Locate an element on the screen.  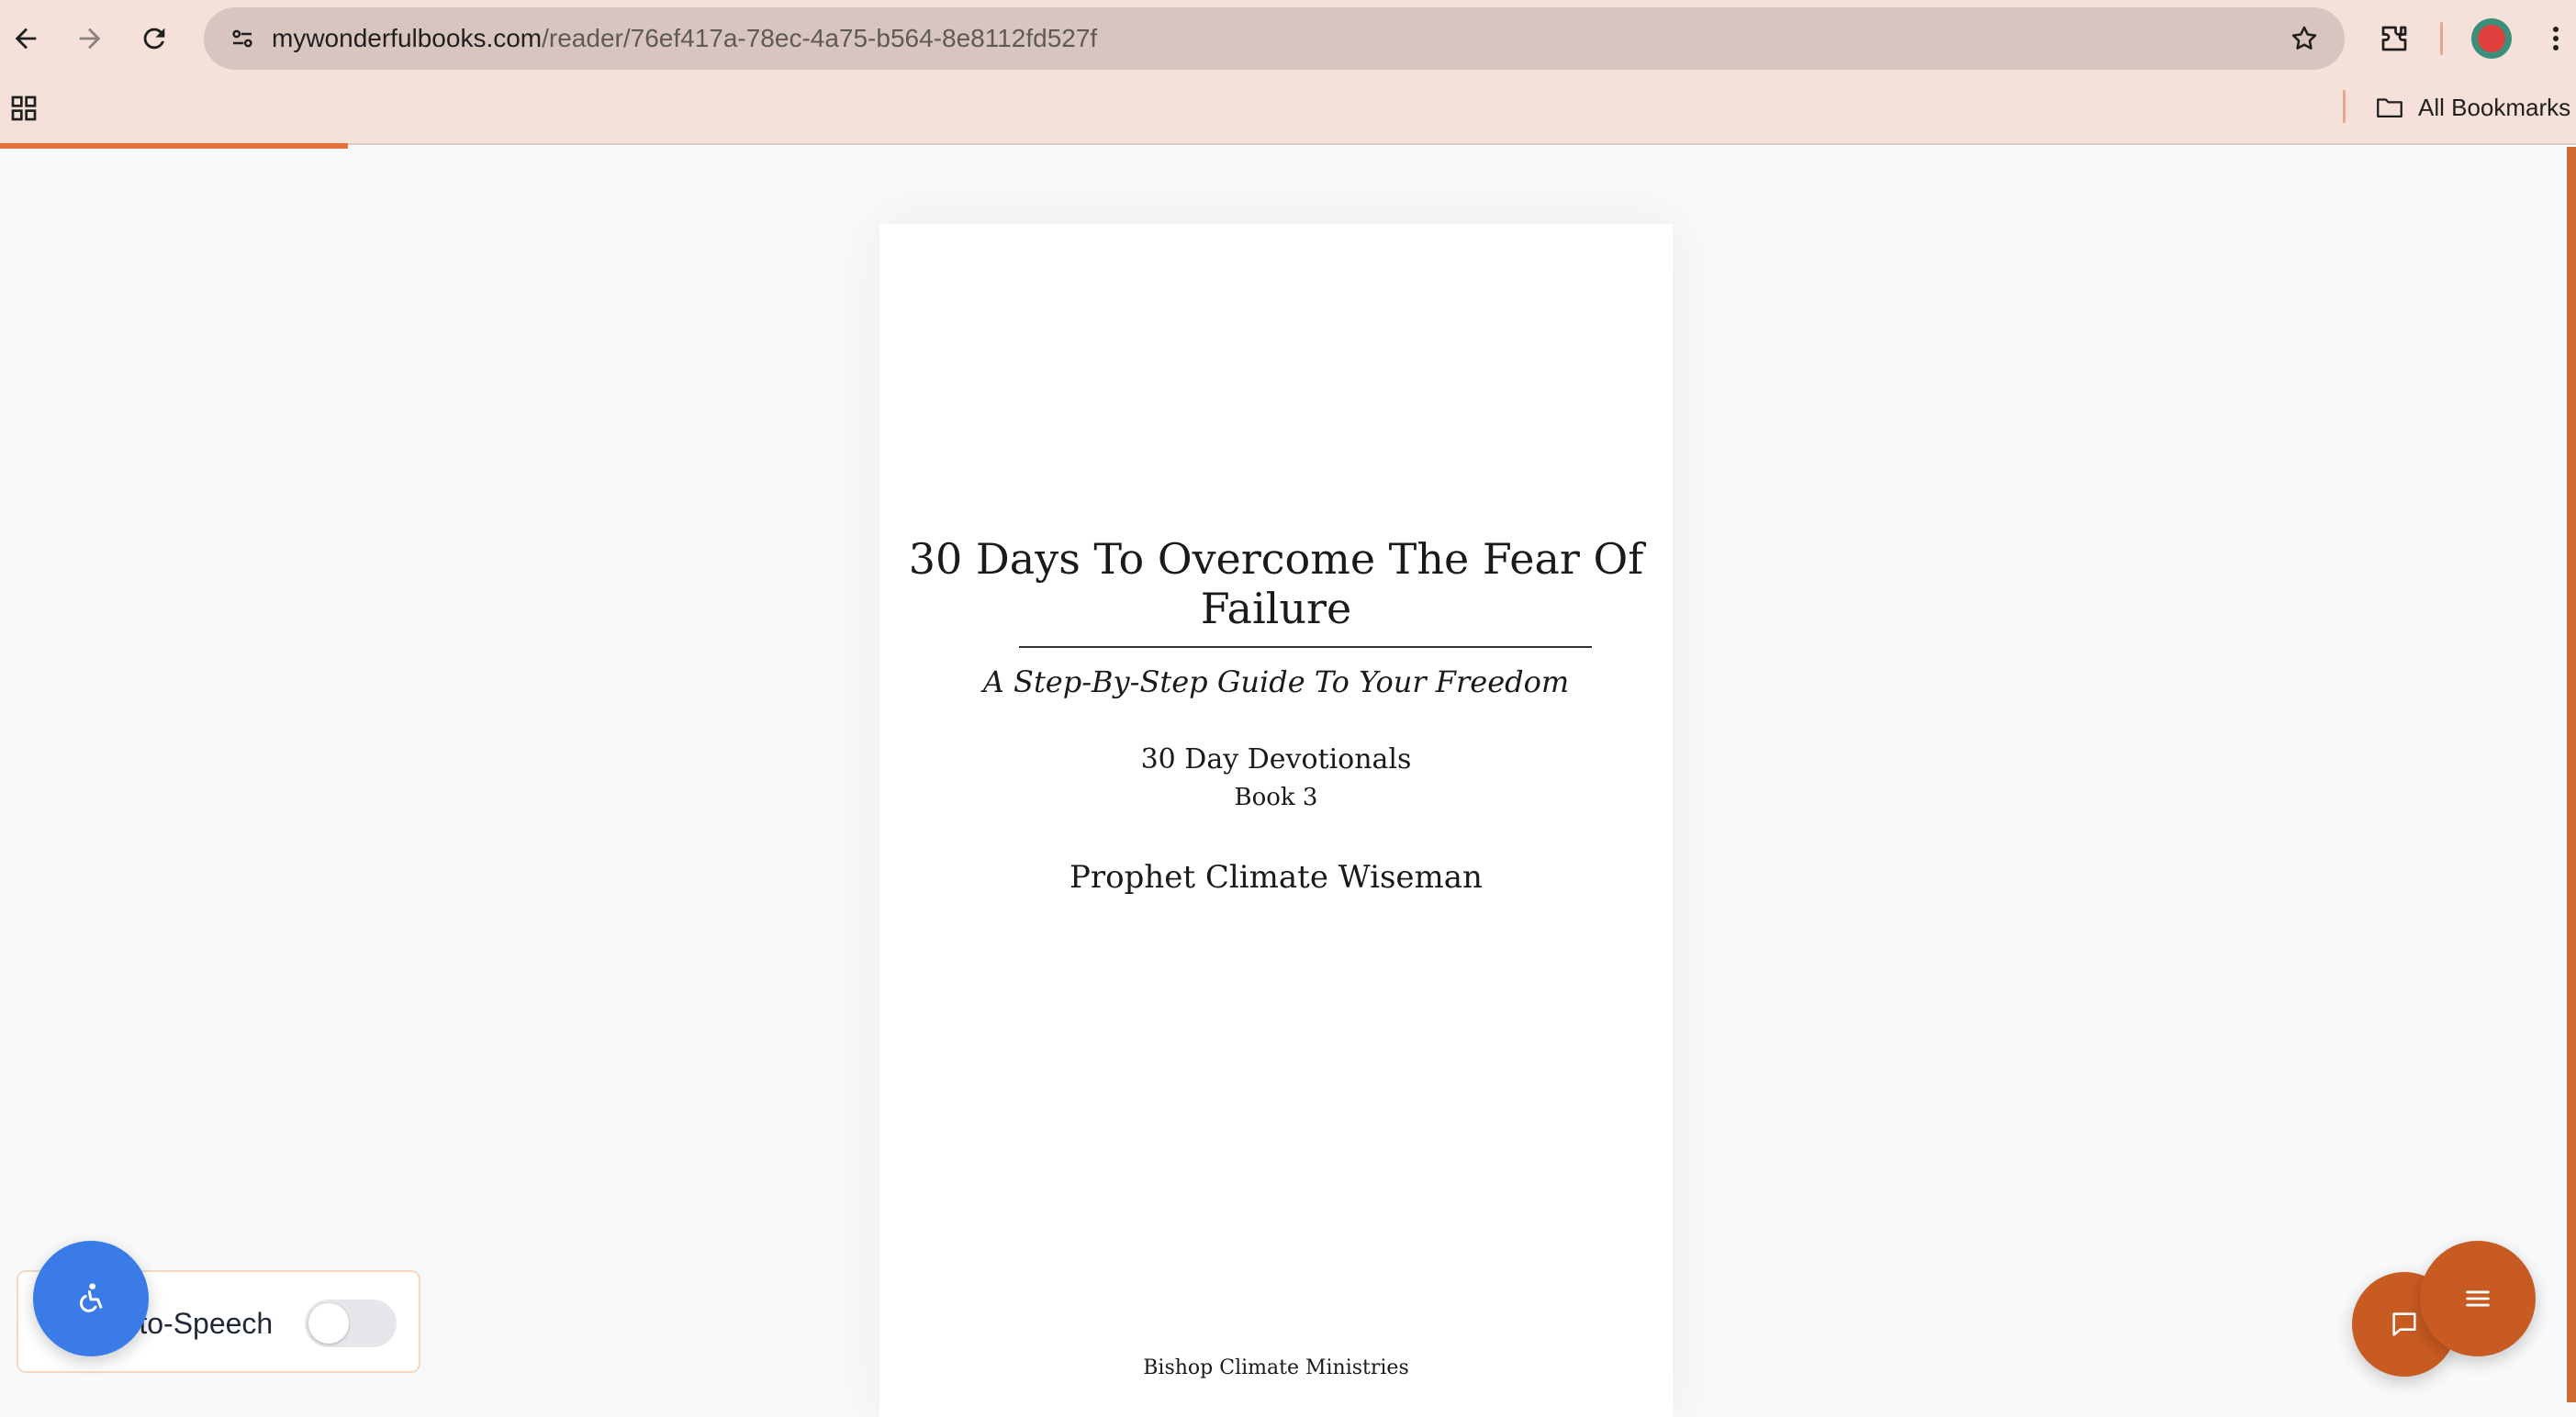
profile-avatar is located at coordinates (2491, 38).